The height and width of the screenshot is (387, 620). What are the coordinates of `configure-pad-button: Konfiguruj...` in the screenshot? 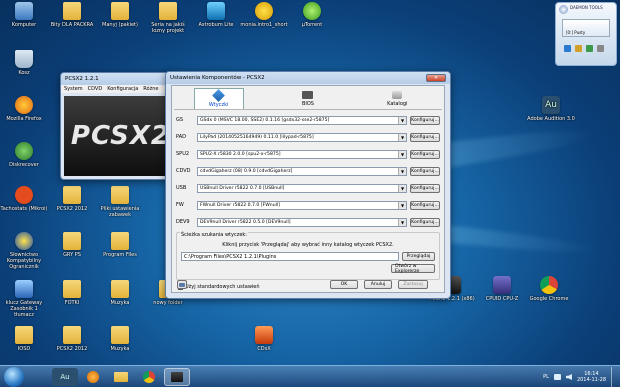 It's located at (425, 137).